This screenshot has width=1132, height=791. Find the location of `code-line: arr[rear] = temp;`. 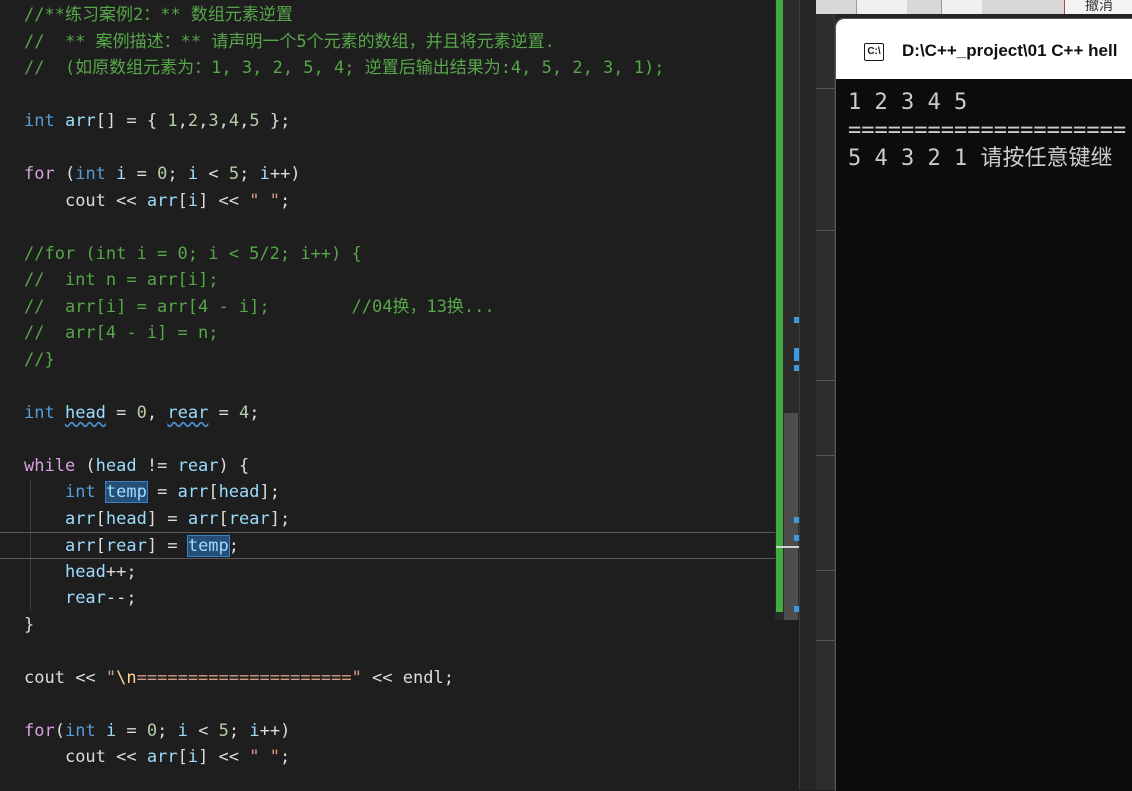

code-line: arr[rear] = temp; is located at coordinates (387, 545).